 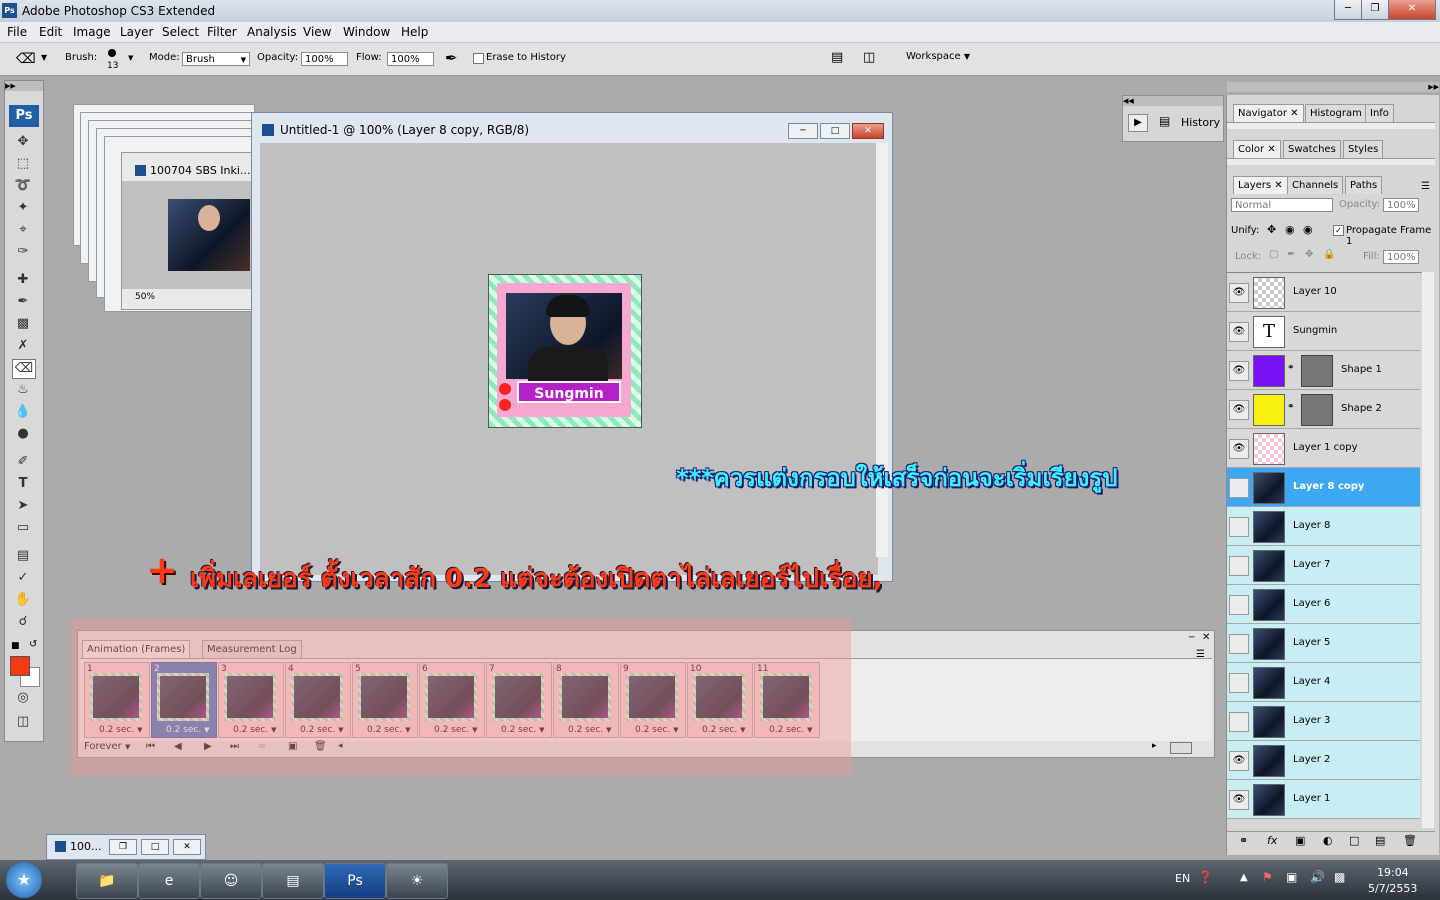 I want to click on dock-grip: ▶▶, so click(x=1333, y=87).